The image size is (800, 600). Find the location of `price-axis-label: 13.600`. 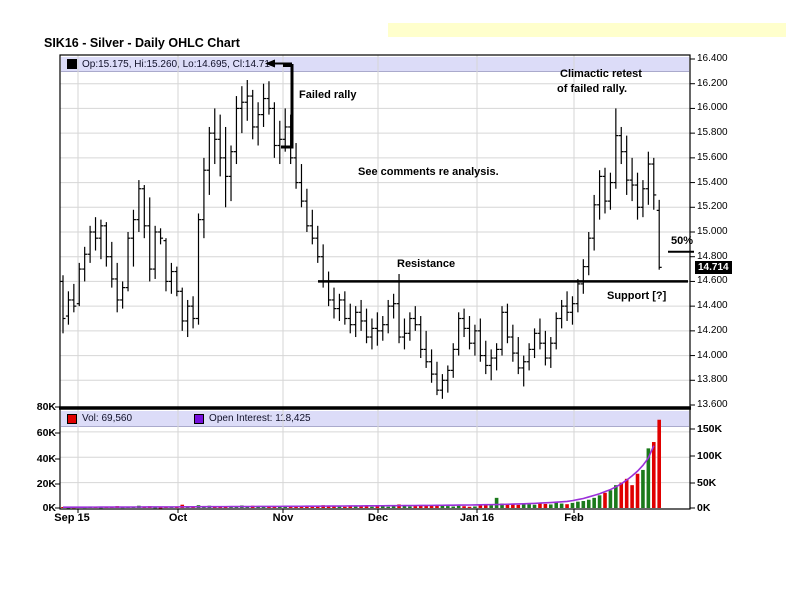

price-axis-label: 13.600 is located at coordinates (712, 404).